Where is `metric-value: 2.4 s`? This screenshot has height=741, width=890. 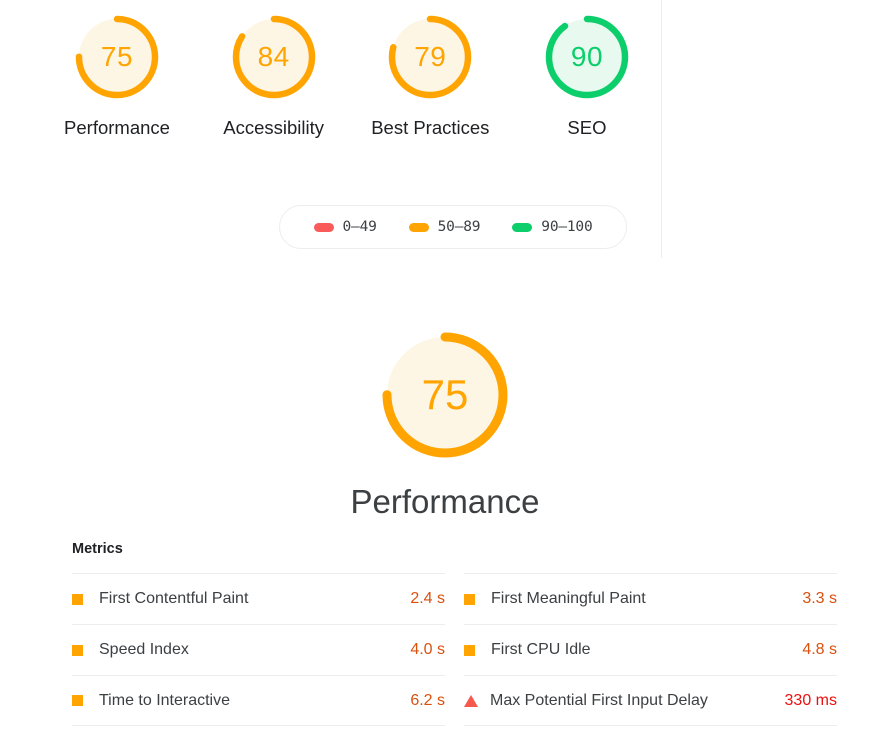 metric-value: 2.4 s is located at coordinates (427, 598).